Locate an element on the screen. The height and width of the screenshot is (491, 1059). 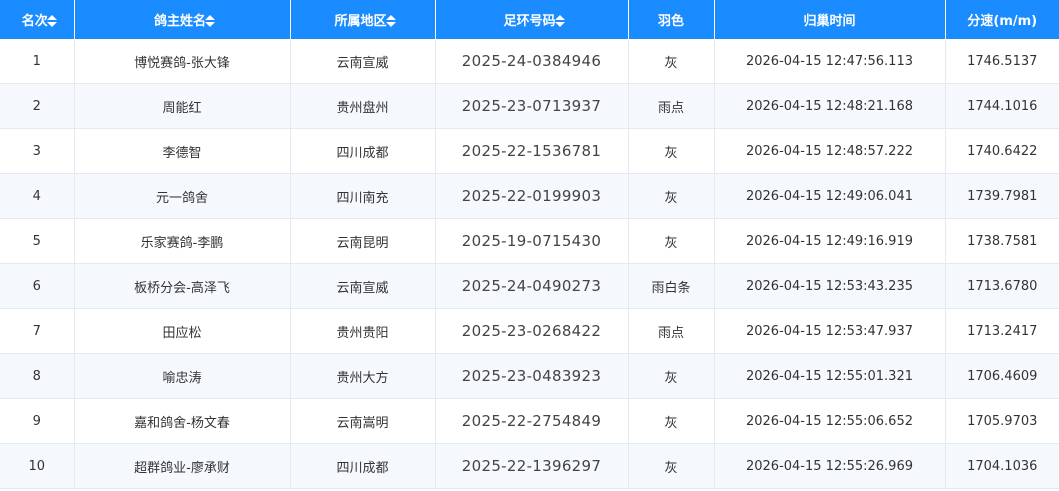
cell-rank: 10 is located at coordinates (37, 466).